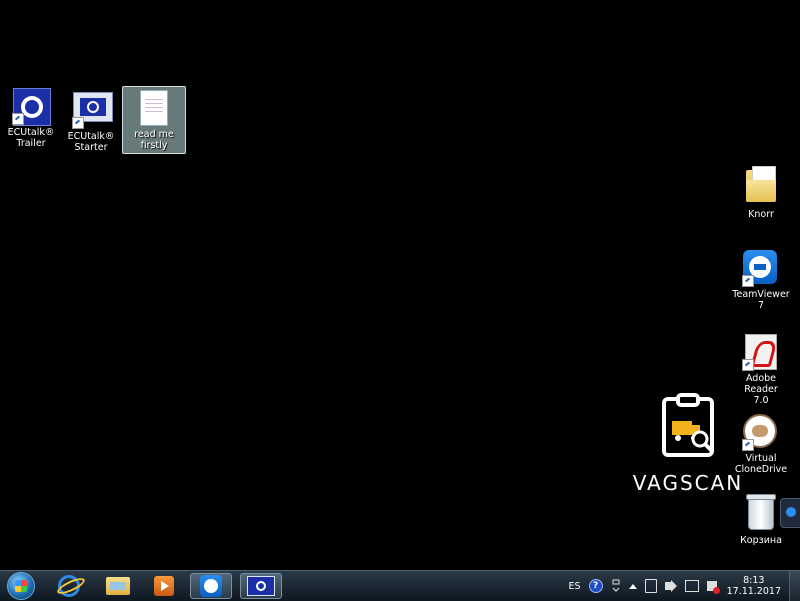 The width and height of the screenshot is (800, 601). I want to click on taskbar-media-player, so click(164, 586).